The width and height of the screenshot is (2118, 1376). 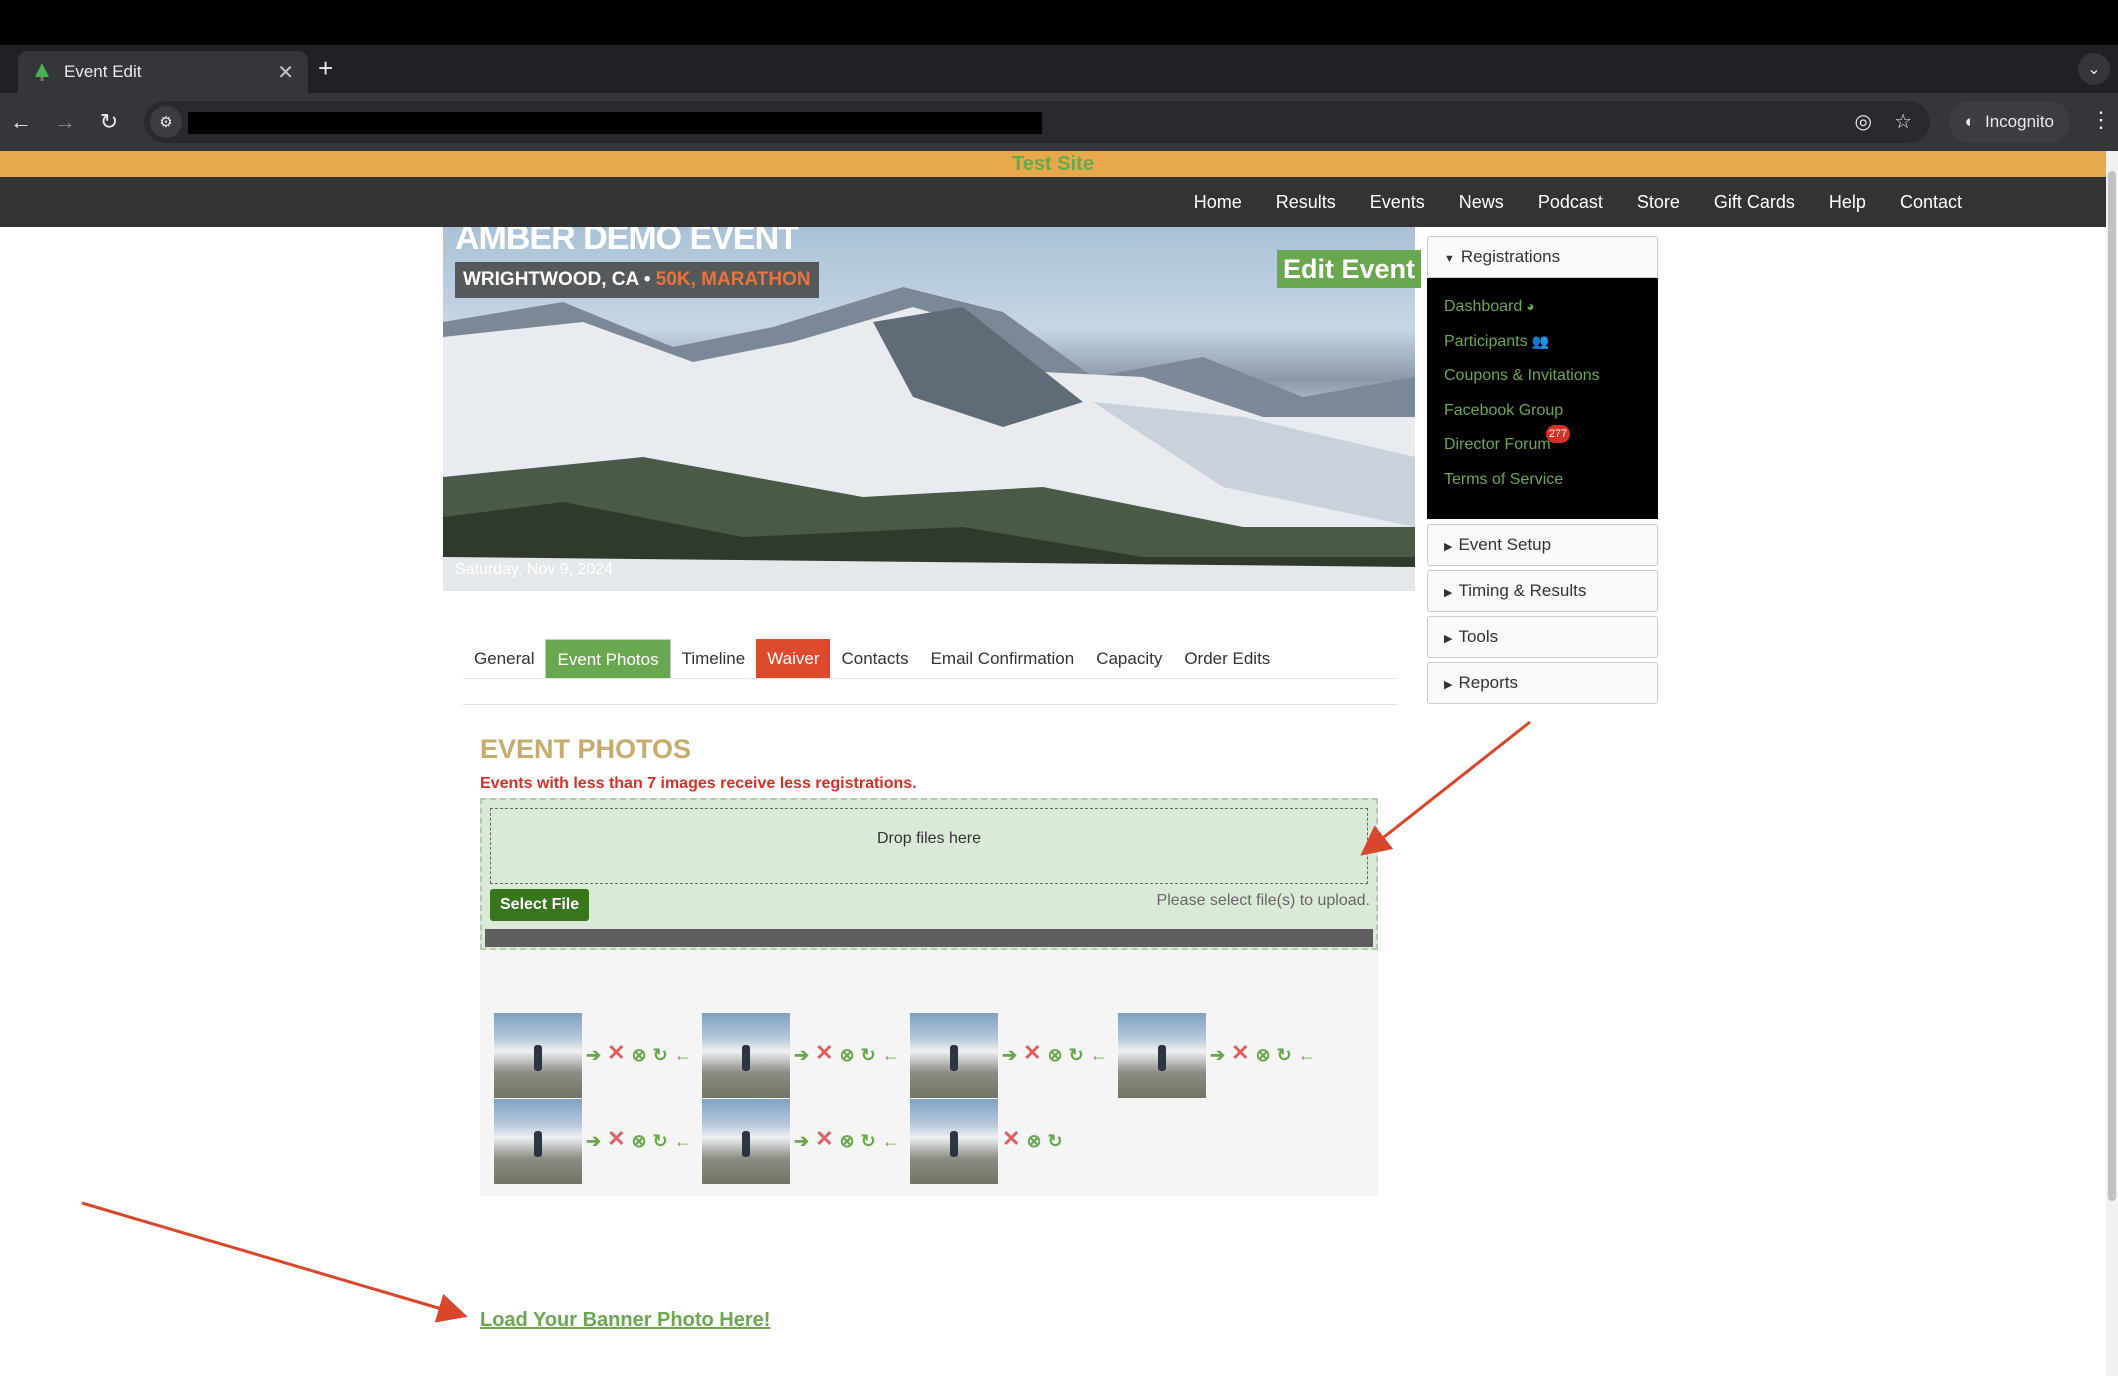 What do you see at coordinates (1037, 122) in the screenshot?
I see `address-bar: ⚙ ◎ ☆` at bounding box center [1037, 122].